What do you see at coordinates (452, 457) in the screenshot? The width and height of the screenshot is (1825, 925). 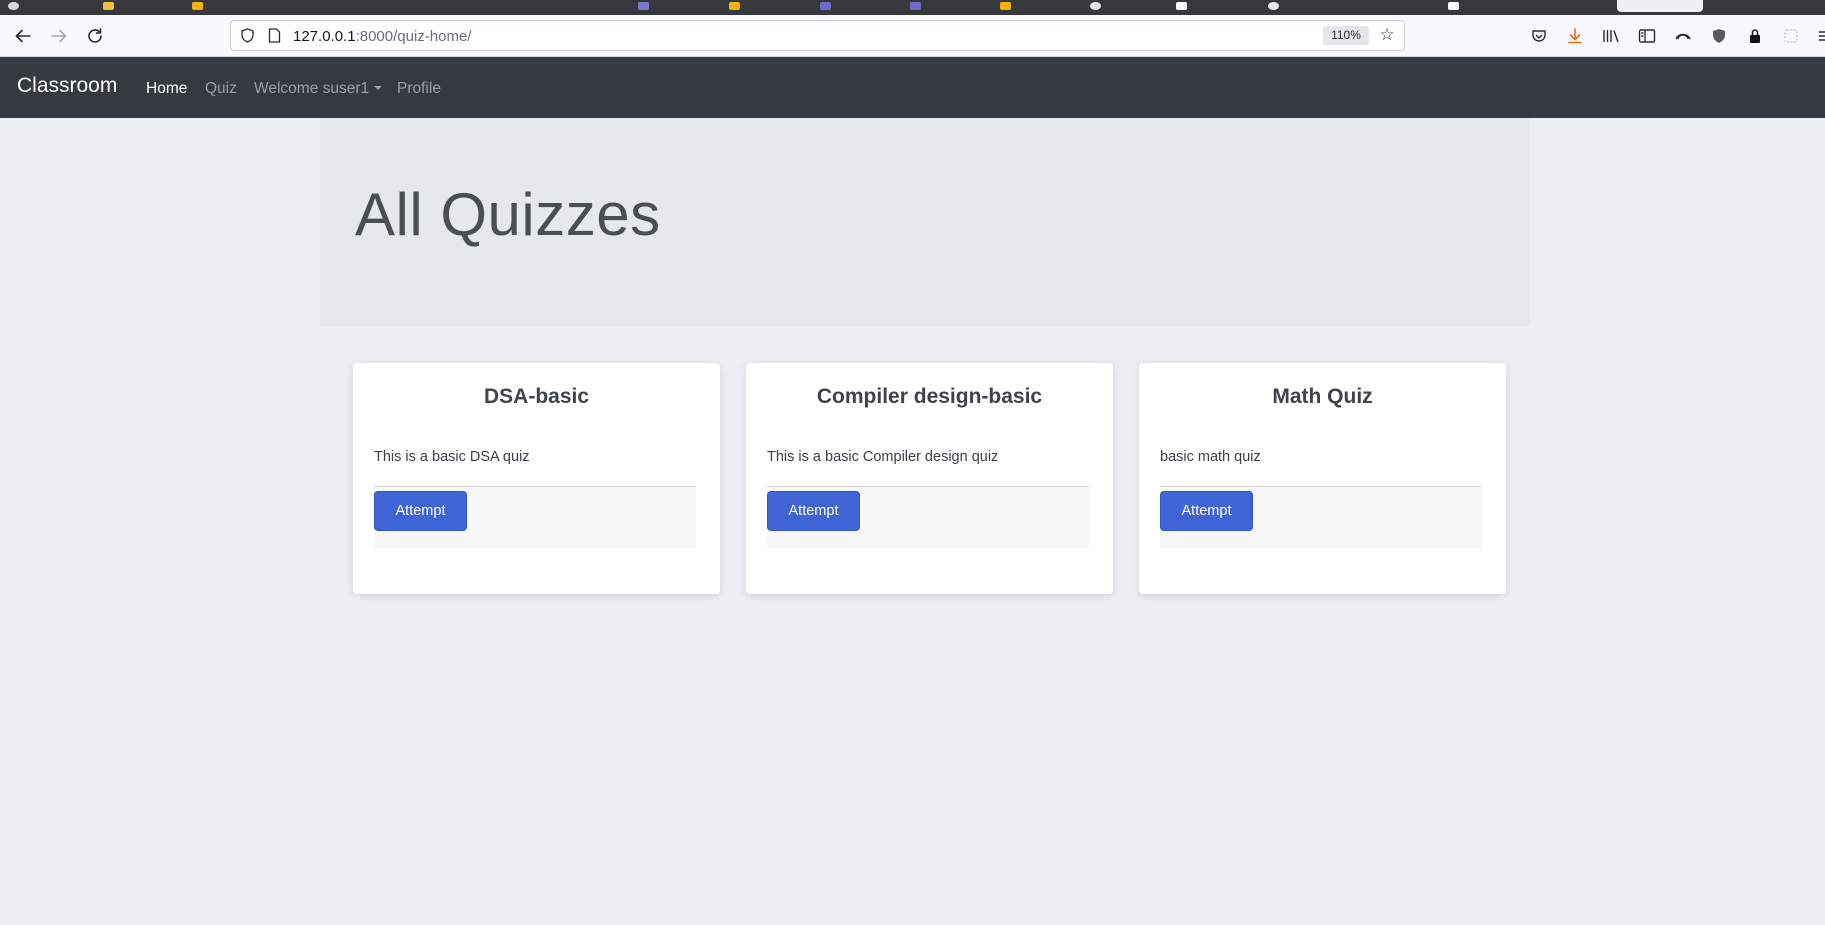 I see `quiz-description: This is a basic DSA quiz` at bounding box center [452, 457].